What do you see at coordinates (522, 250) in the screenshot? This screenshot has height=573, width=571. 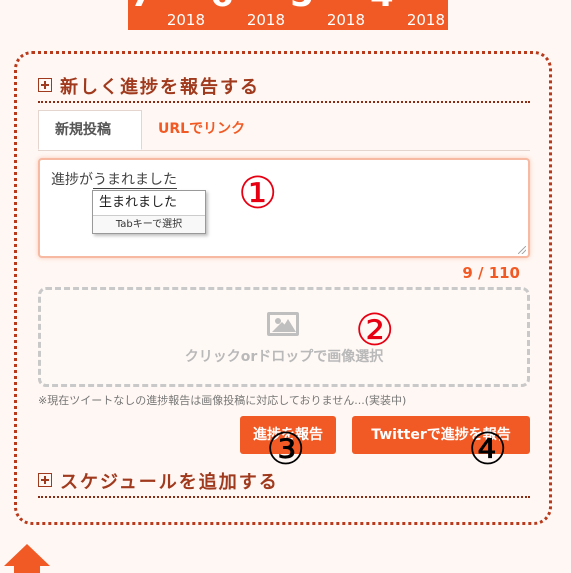 I see `resize-handle` at bounding box center [522, 250].